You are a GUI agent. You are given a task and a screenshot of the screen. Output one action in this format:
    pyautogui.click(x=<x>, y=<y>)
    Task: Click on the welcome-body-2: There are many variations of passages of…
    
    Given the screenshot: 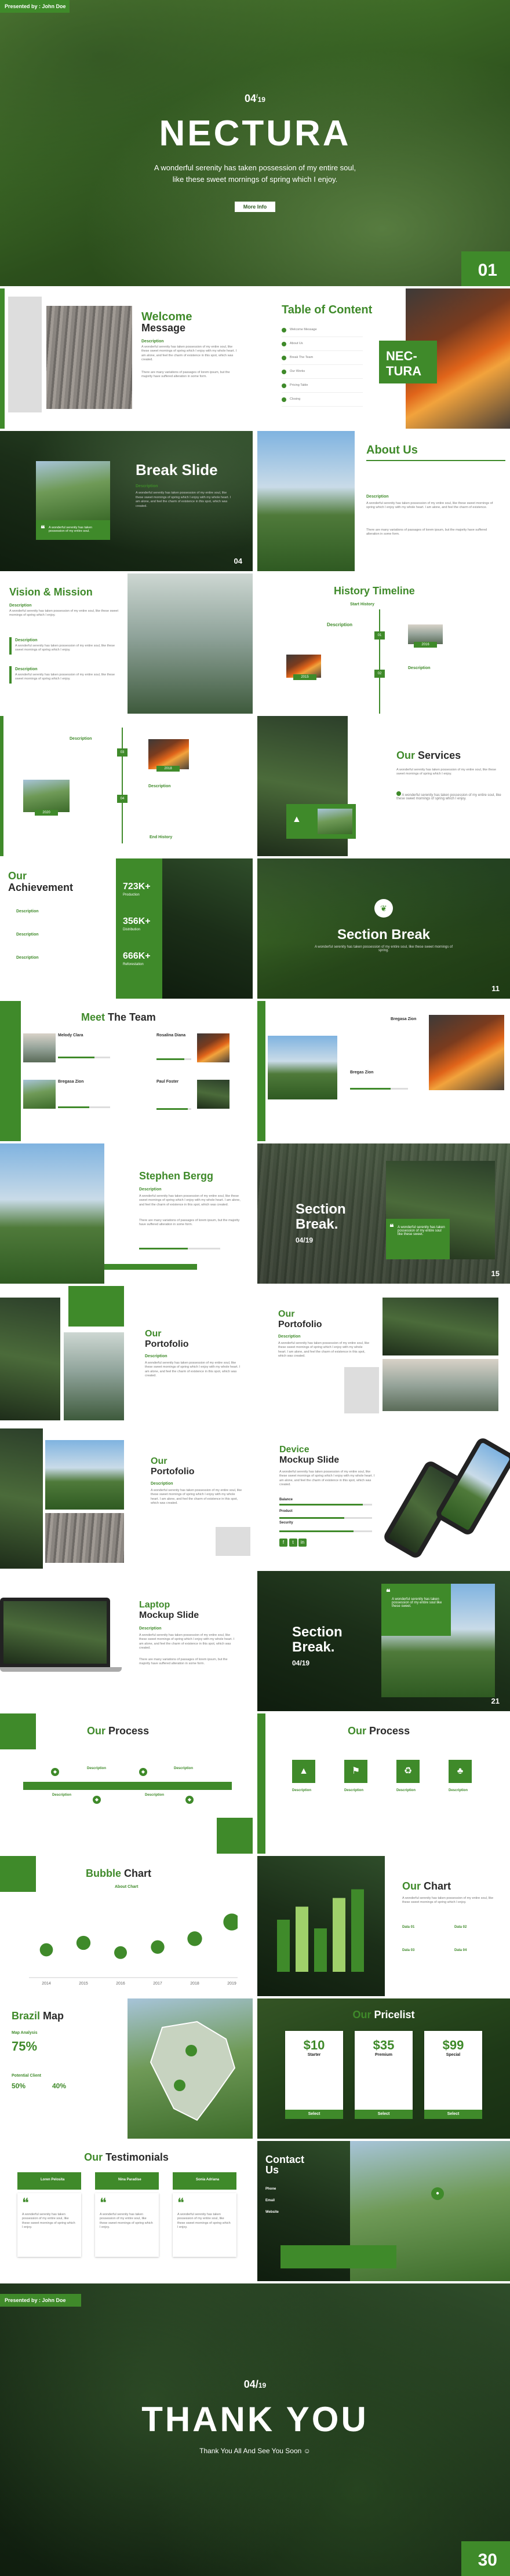 What is the action you would take?
    pyautogui.click(x=186, y=375)
    